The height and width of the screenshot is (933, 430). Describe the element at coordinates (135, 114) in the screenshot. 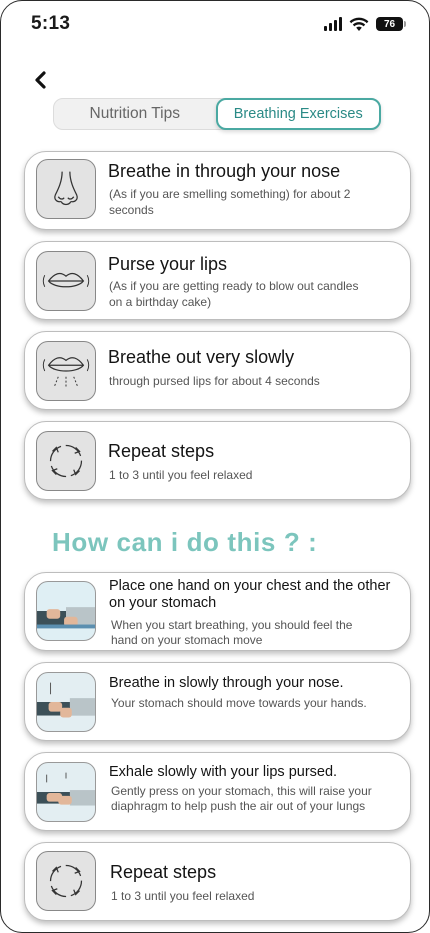

I see `tab-nutrition-tips: Nutrition Tips` at that location.